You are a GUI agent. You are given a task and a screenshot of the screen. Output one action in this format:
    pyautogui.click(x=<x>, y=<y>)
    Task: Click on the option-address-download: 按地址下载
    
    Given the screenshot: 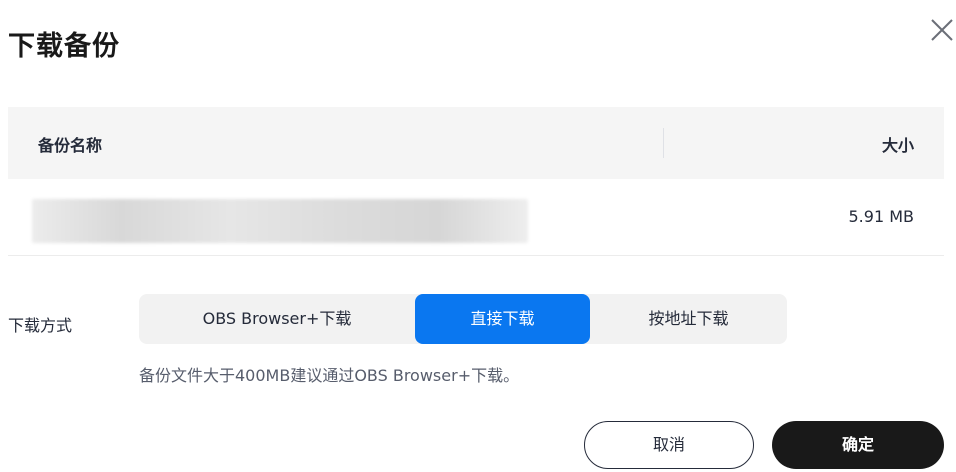 What is the action you would take?
    pyautogui.click(x=688, y=319)
    